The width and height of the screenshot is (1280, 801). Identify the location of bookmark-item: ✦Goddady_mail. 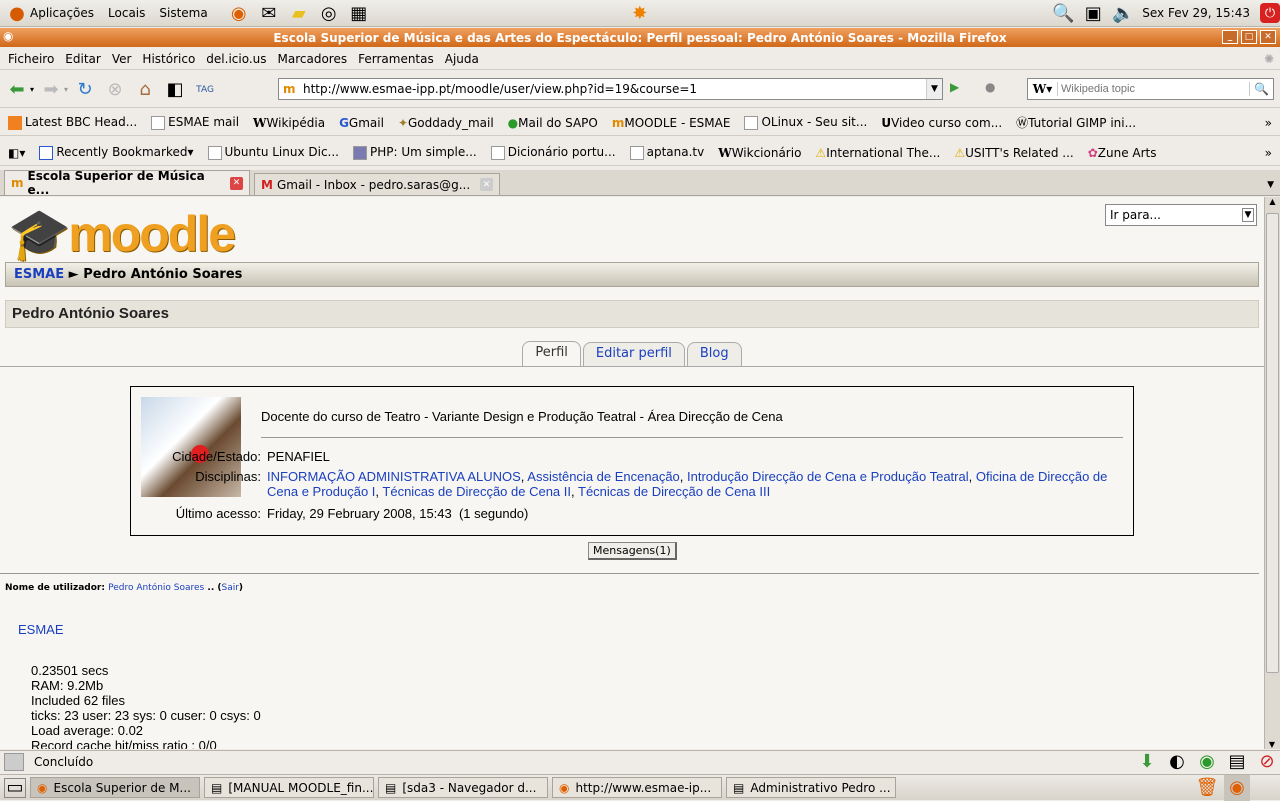
(446, 123).